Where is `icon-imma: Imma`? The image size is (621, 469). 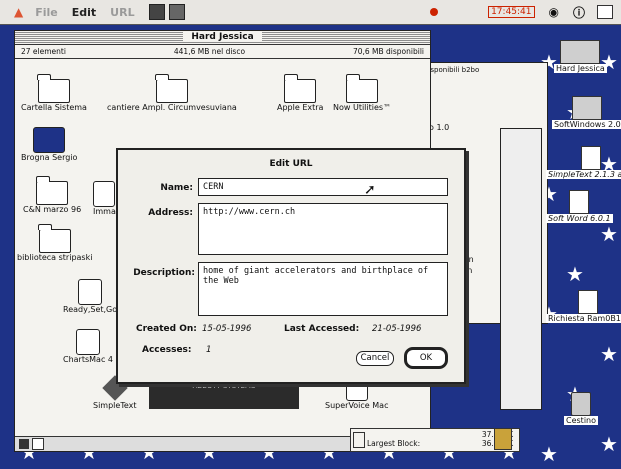
icon-imma: Imma is located at coordinates (104, 198).